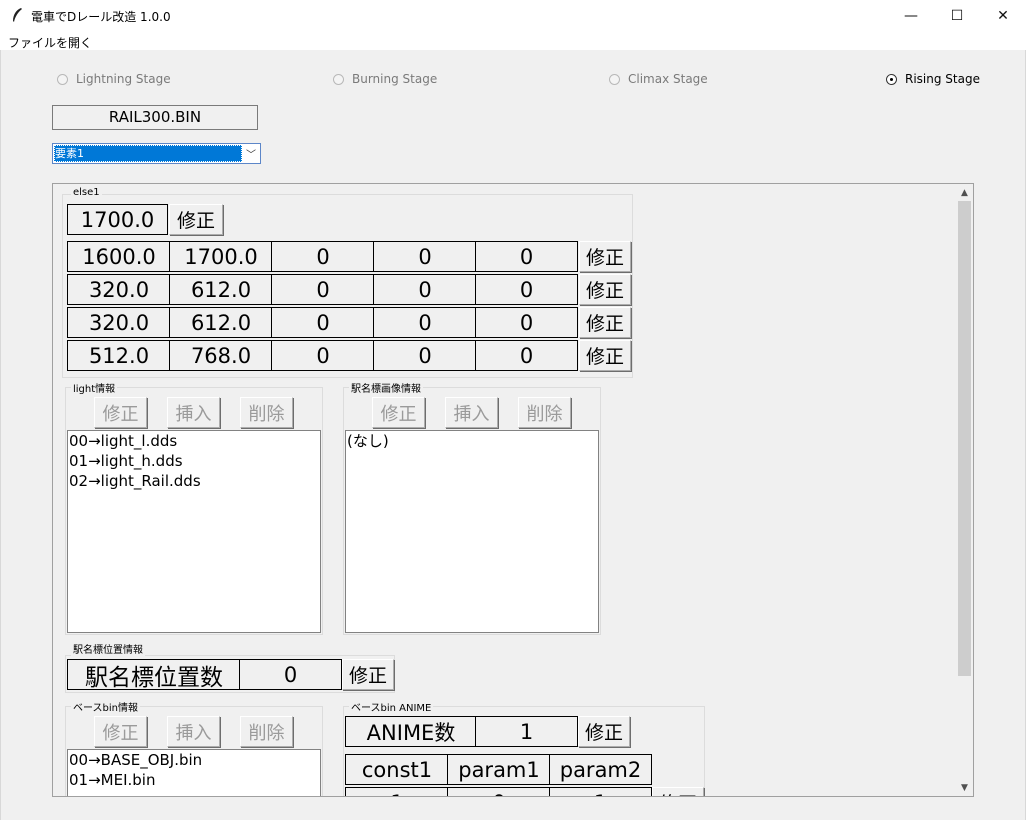  I want to click on anime-count-label: ANIME数, so click(410, 731).